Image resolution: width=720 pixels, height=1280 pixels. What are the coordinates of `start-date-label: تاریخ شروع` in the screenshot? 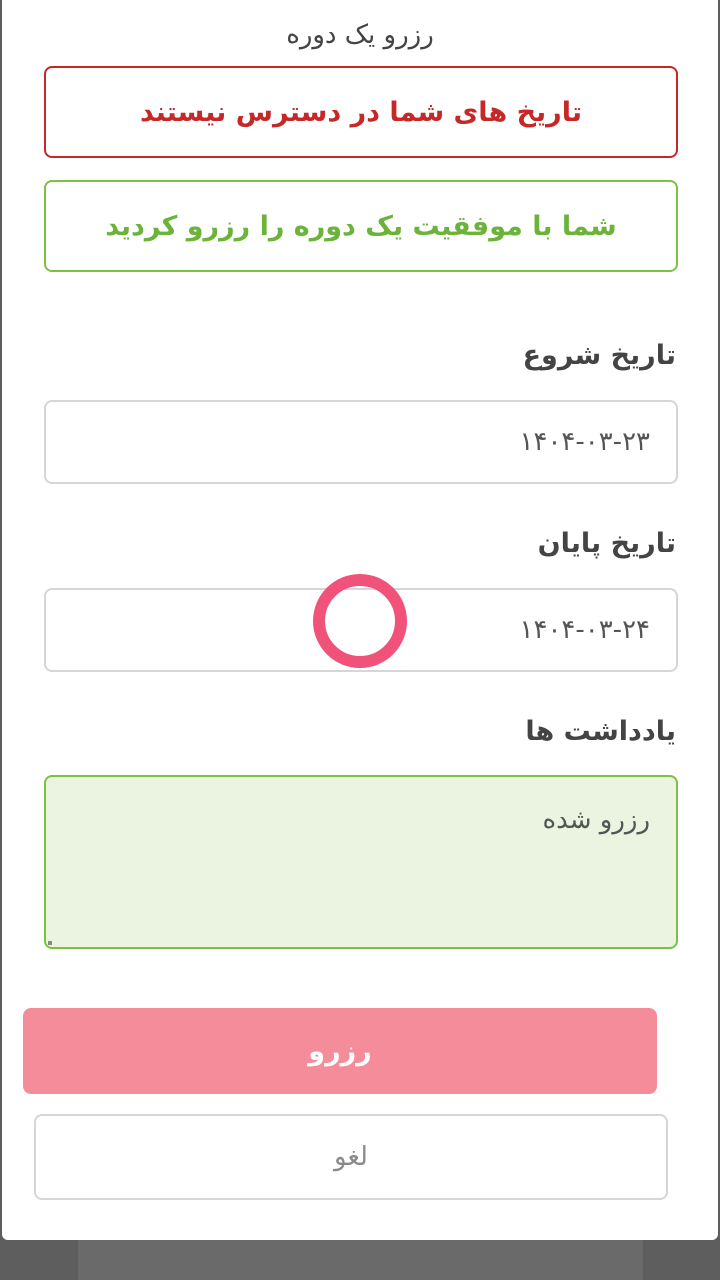 It's located at (599, 355).